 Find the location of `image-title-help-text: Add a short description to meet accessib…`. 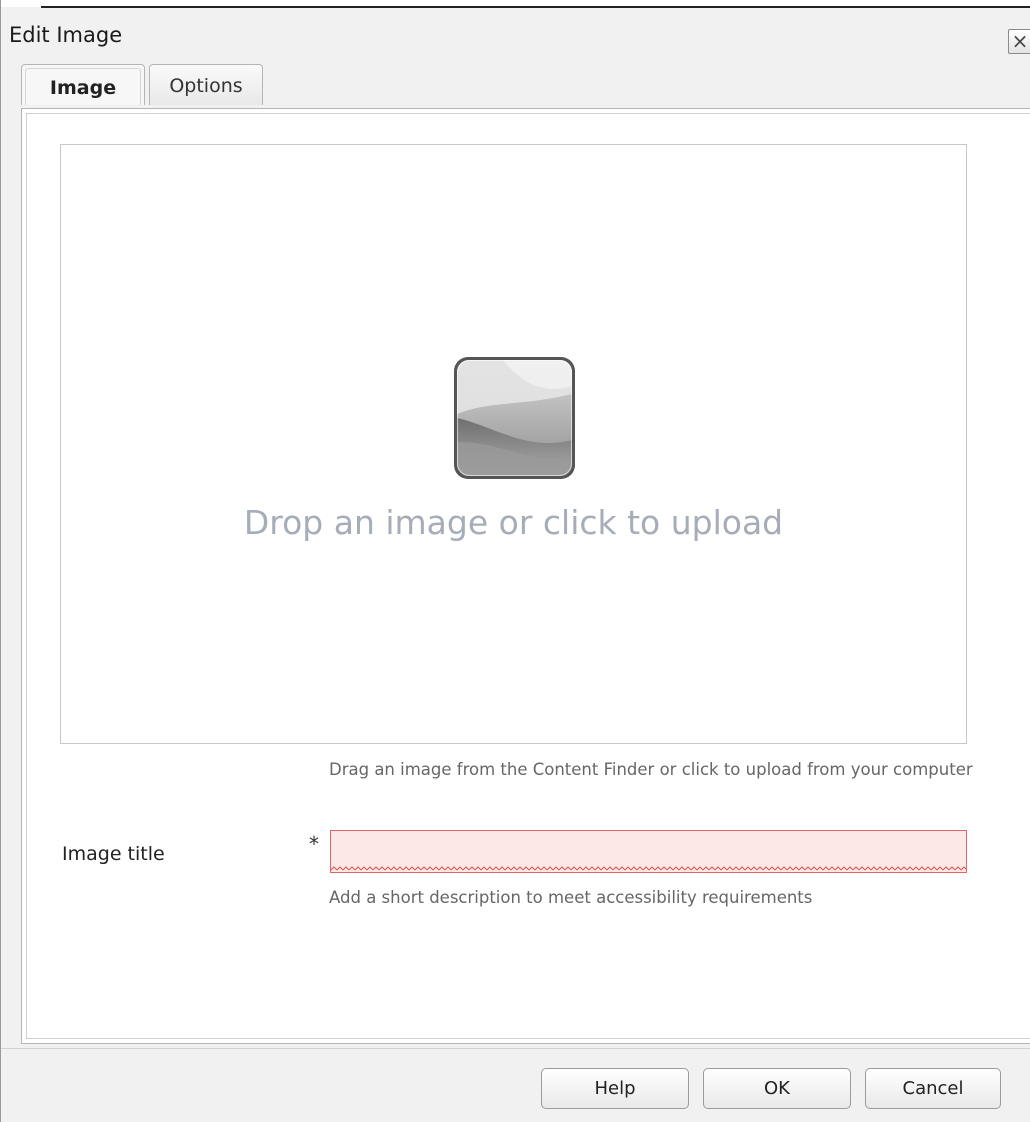

image-title-help-text: Add a short description to meet accessib… is located at coordinates (571, 897).